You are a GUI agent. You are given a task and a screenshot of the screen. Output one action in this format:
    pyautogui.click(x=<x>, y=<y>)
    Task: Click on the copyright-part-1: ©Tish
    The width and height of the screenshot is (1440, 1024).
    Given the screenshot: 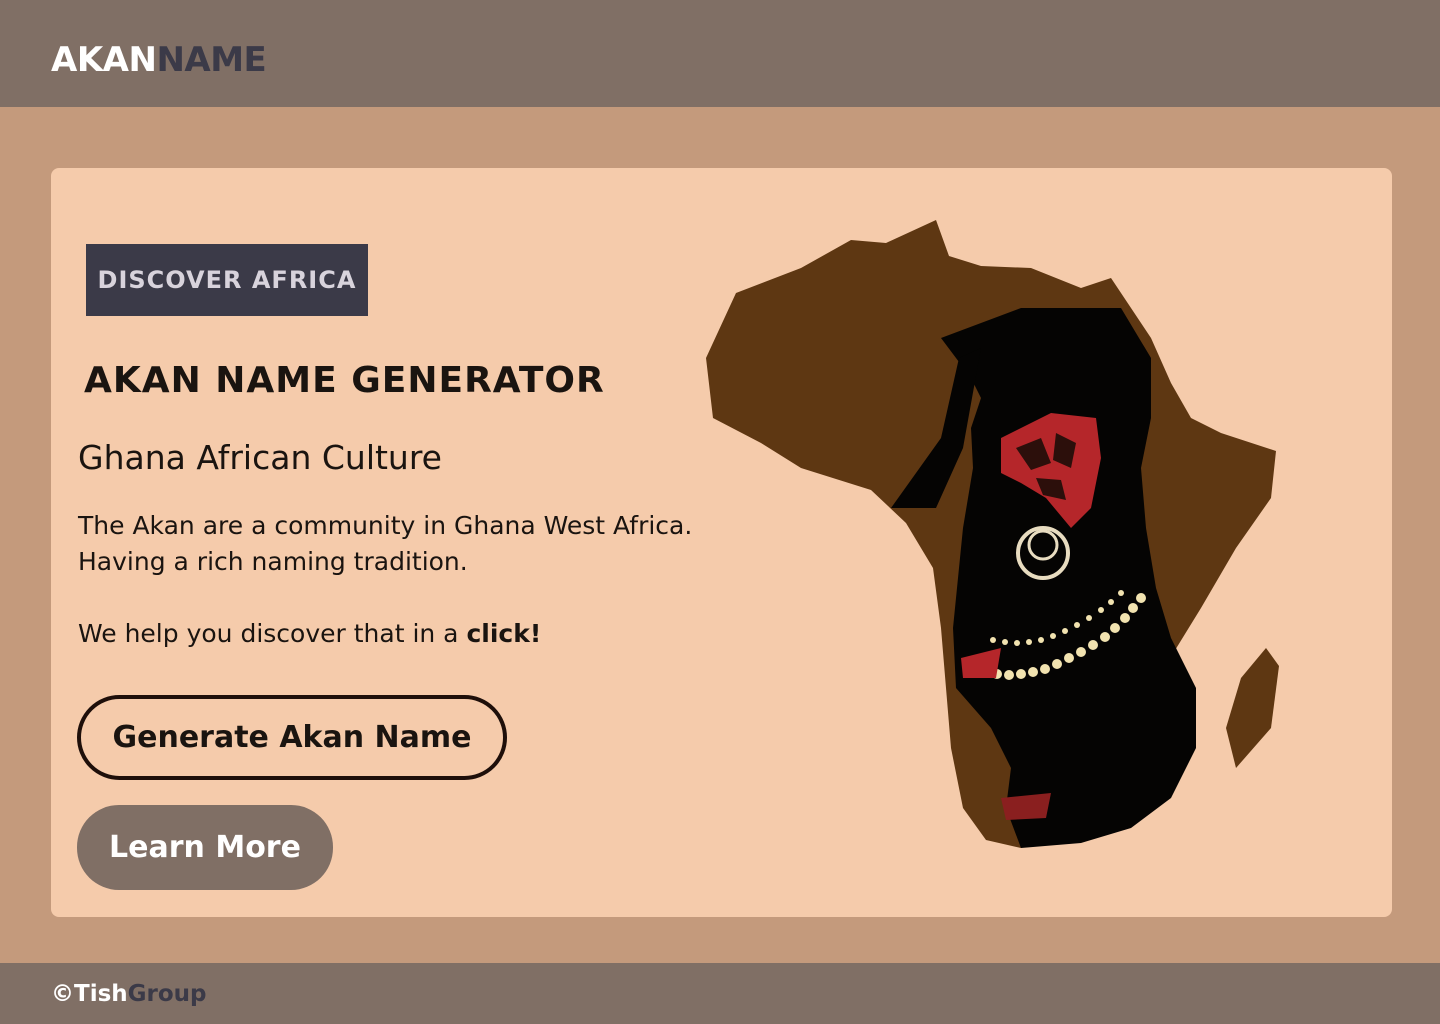 What is the action you would take?
    pyautogui.click(x=89, y=994)
    